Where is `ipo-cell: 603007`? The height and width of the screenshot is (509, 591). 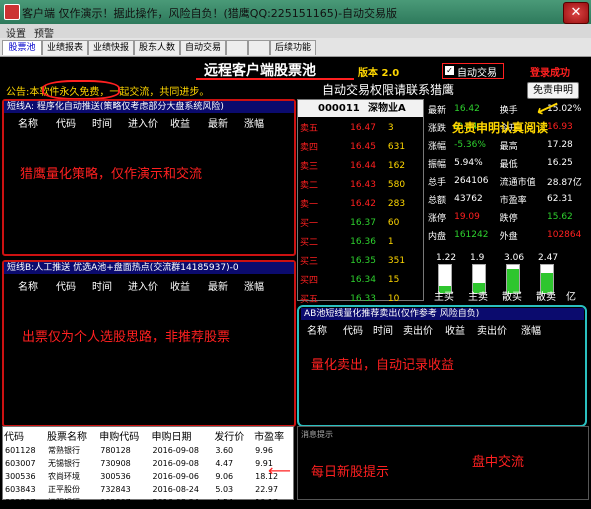
ipo-cell: 603007 is located at coordinates (20, 463).